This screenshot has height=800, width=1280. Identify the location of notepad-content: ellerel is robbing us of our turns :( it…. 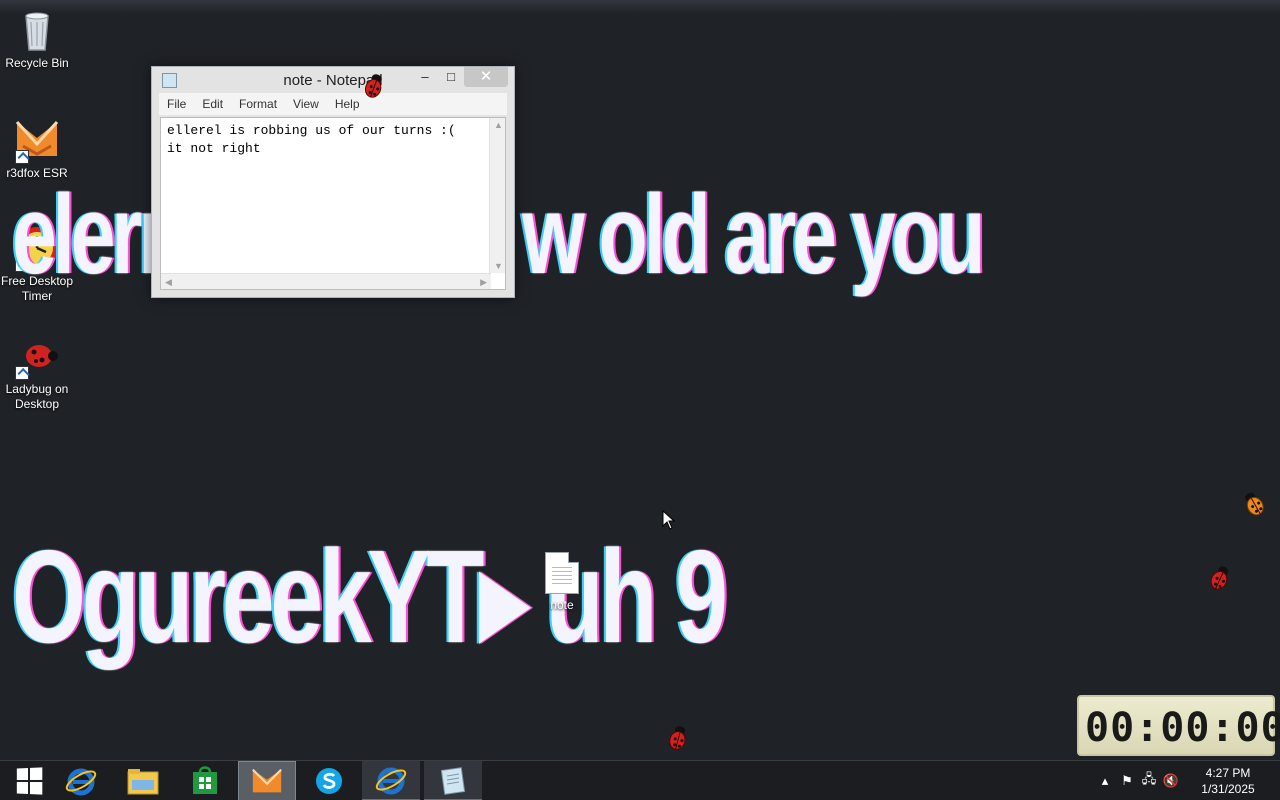
(311, 140).